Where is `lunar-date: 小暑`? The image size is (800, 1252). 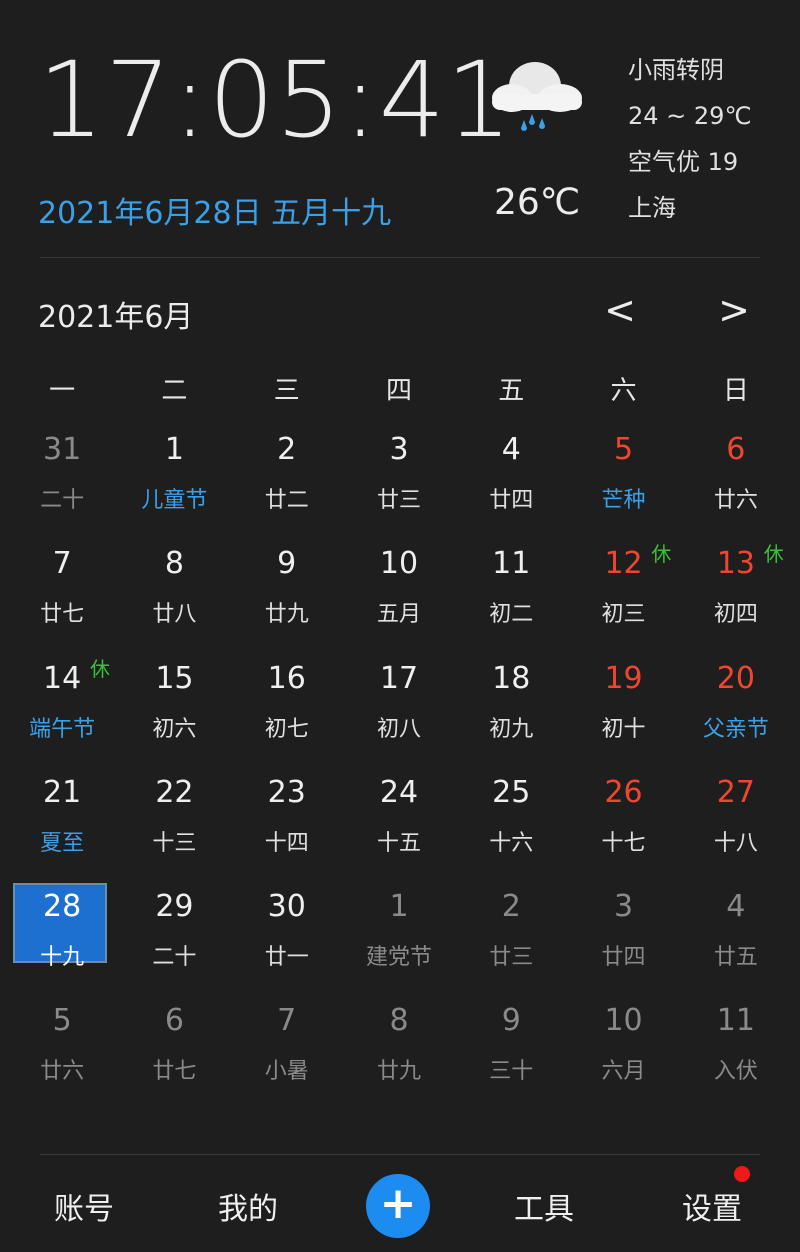 lunar-date: 小暑 is located at coordinates (286, 1072).